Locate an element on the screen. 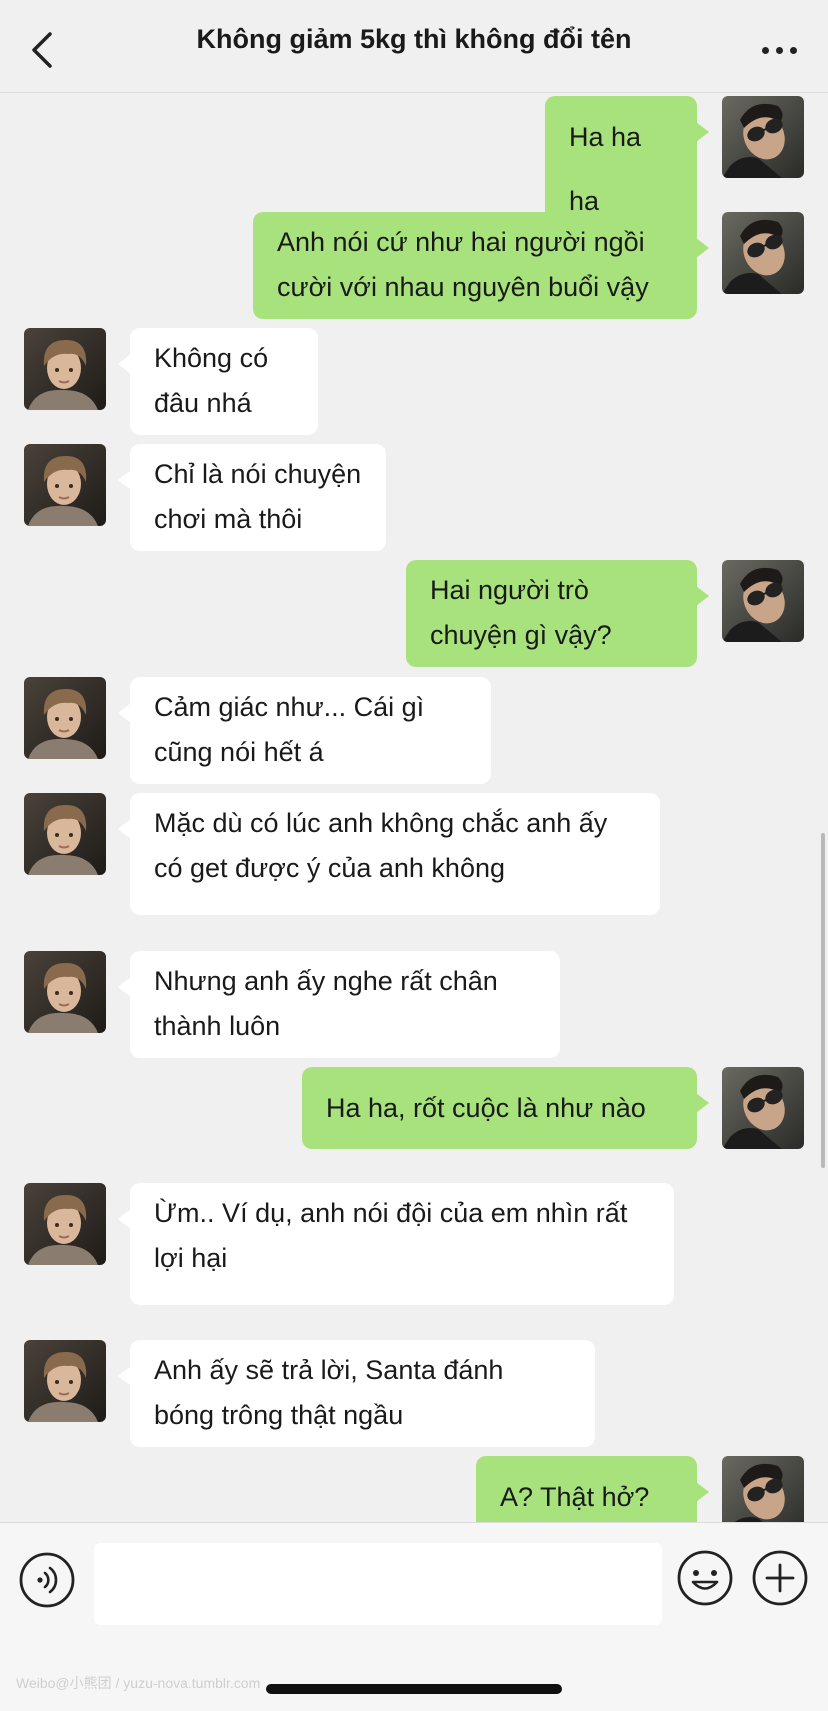 This screenshot has height=1711, width=828. message-text-line: Chỉ là nói chuyện is located at coordinates (258, 474).